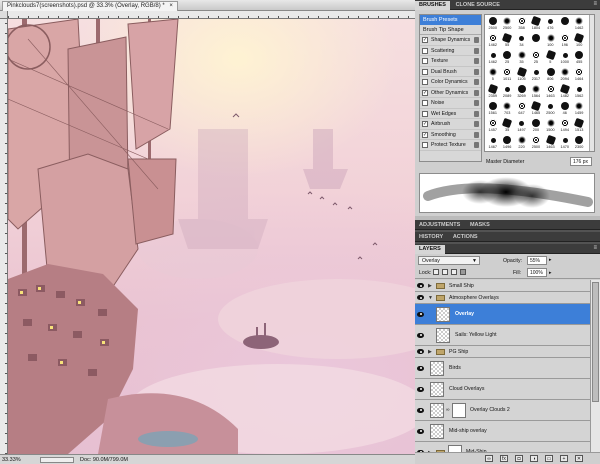 This screenshot has width=600, height=464. I want to click on brush-preset: 1011, so click(507, 75).